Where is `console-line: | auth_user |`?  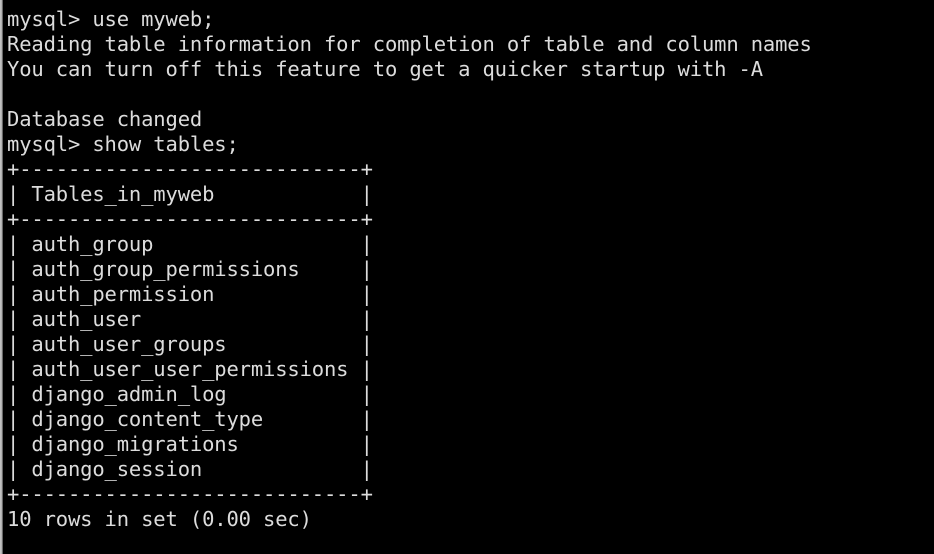
console-line: | auth_user | is located at coordinates (190, 319).